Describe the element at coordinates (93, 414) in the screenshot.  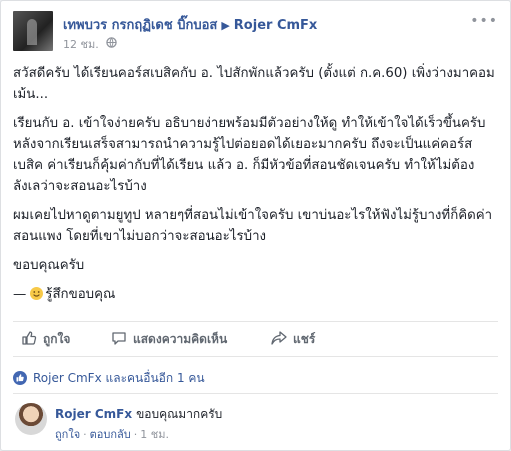
I see `commenter-name: Rojer CmFx` at that location.